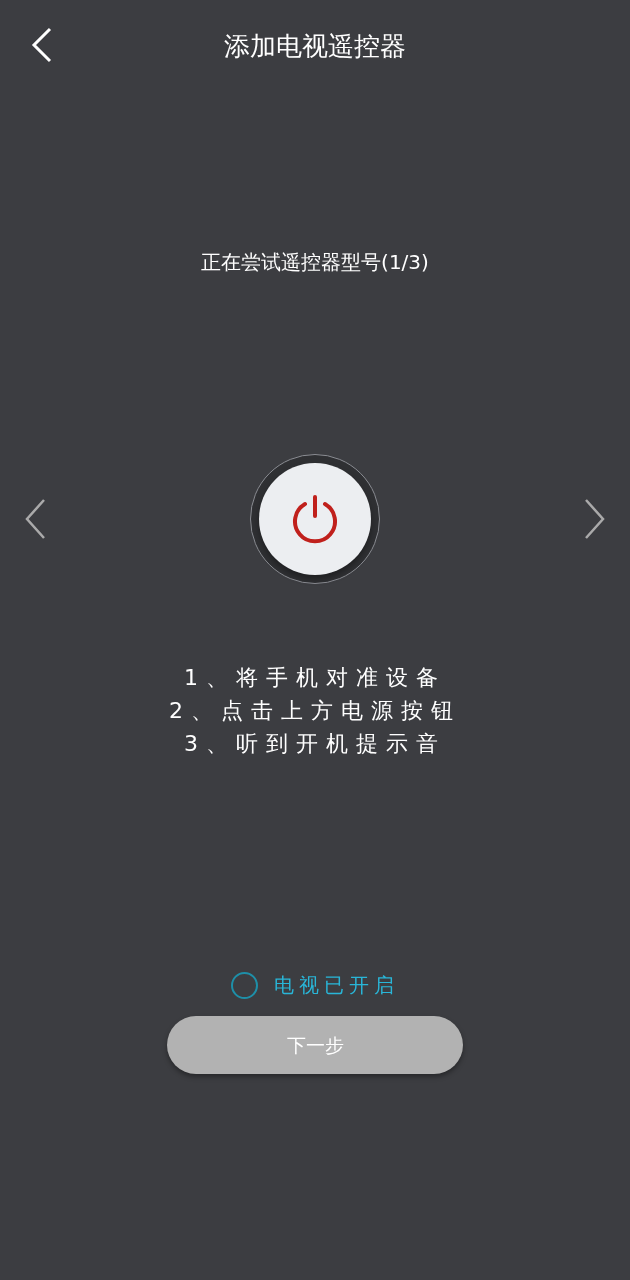 The width and height of the screenshot is (630, 1280). Describe the element at coordinates (315, 46) in the screenshot. I see `page-title: 添加电视遥控器` at that location.